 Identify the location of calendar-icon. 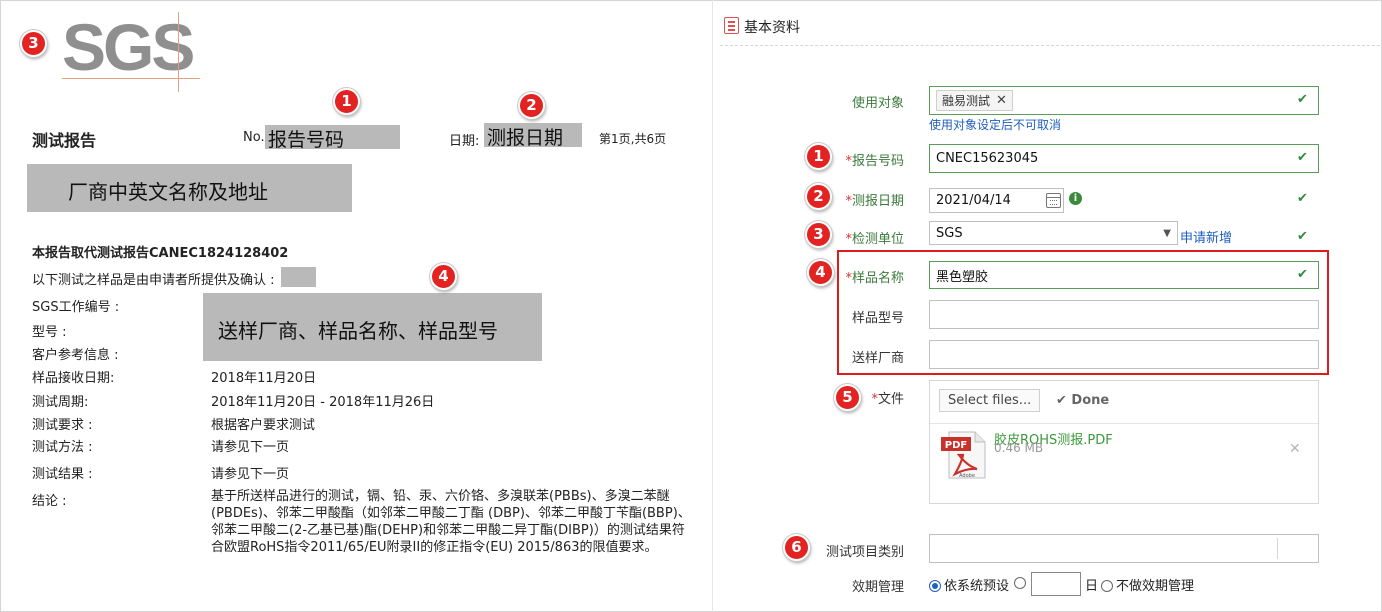
(1053, 200).